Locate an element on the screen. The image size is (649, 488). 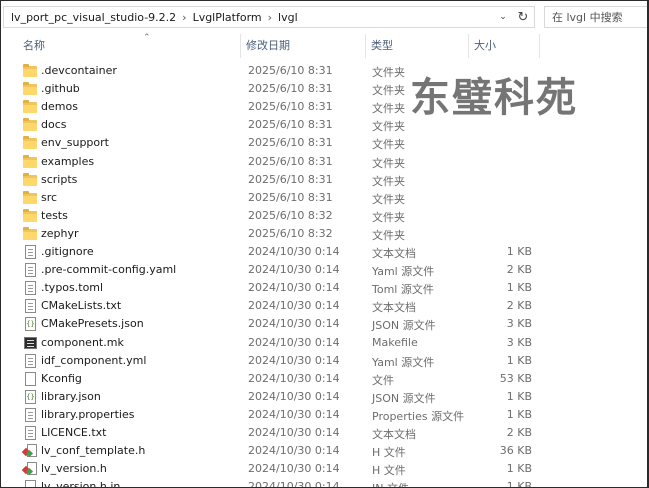
file-type: Toml 源文件 is located at coordinates (403, 290).